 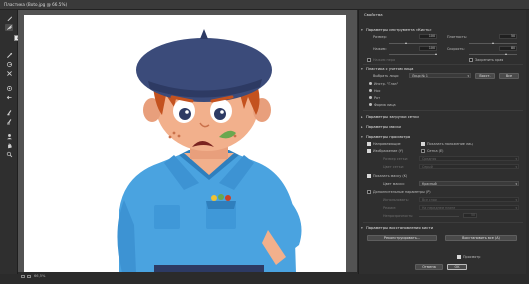 What do you see at coordinates (493, 54) in the screenshot?
I see `rate-slider` at bounding box center [493, 54].